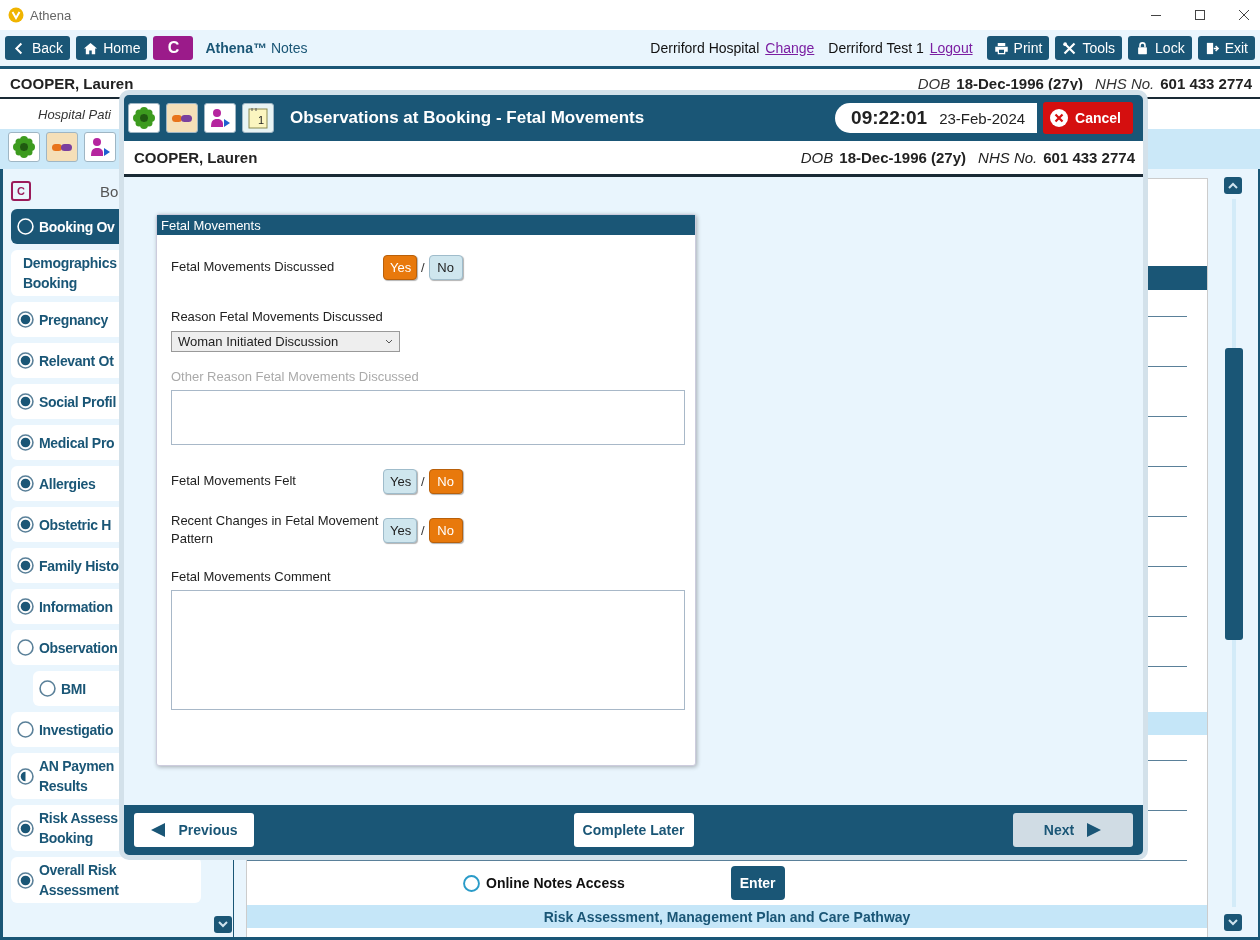 Image resolution: width=1260 pixels, height=940 pixels. I want to click on exit-icon, so click(1212, 48).